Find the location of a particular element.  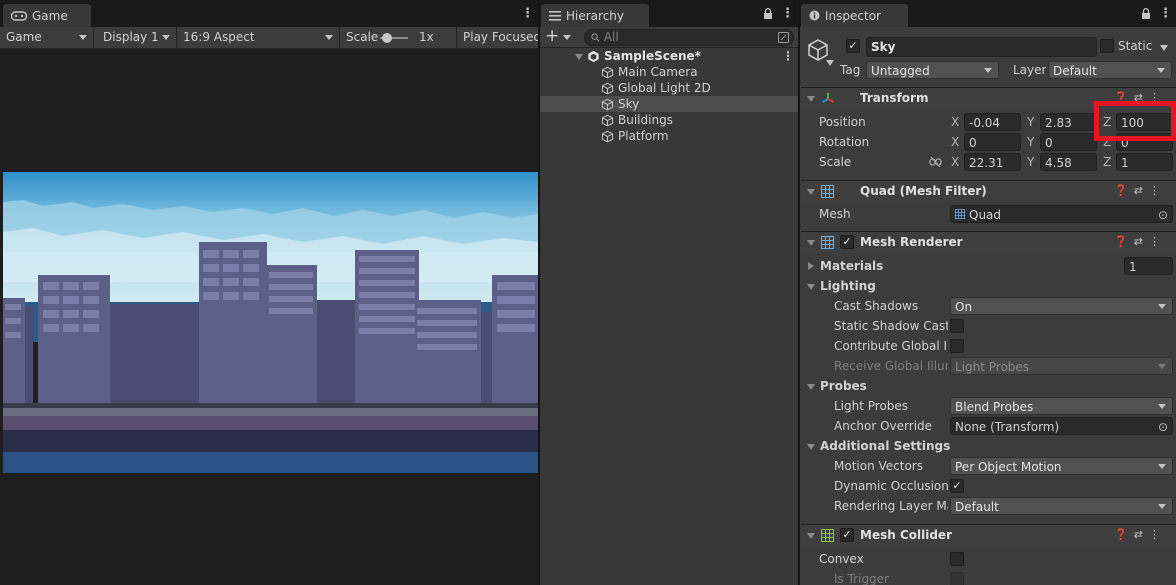

anchor-override-field: None (Transform) ⊙ is located at coordinates (1061, 426).